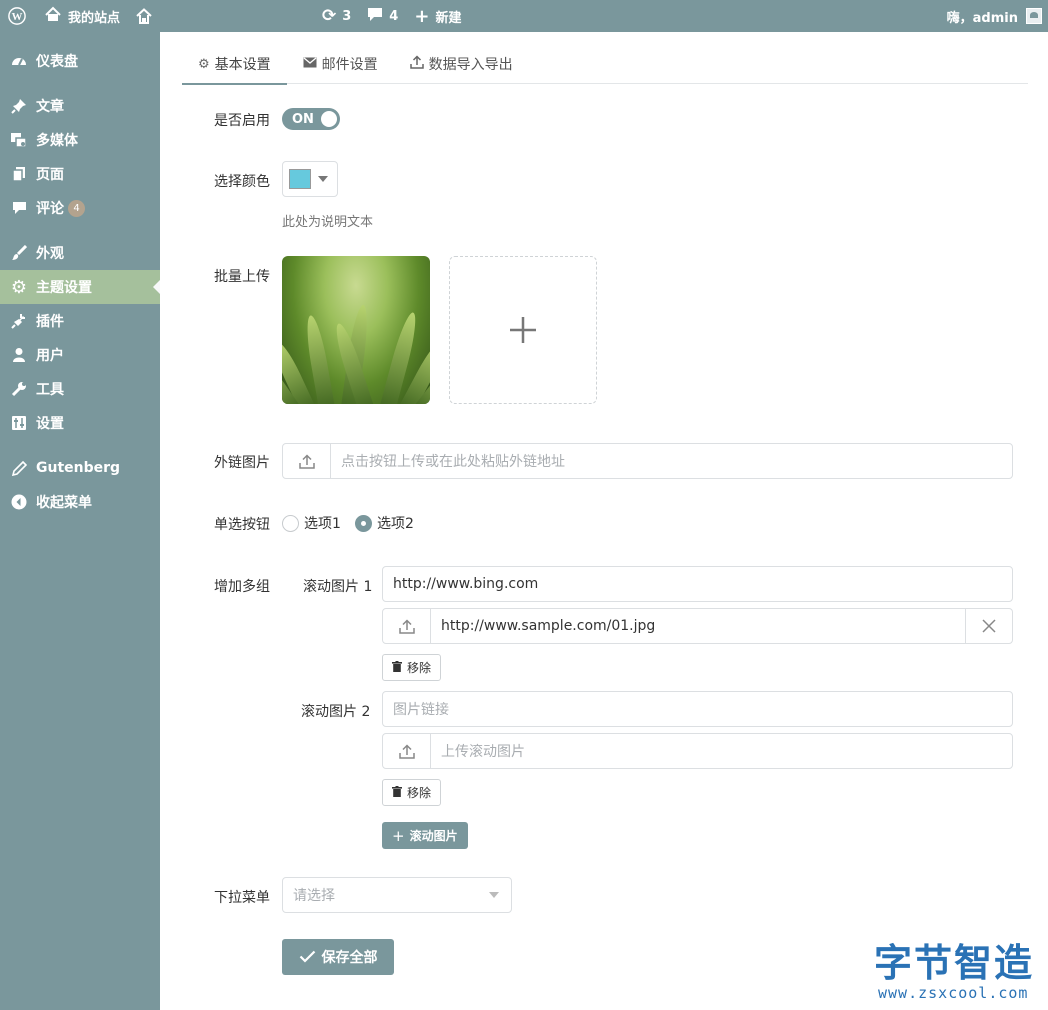 This screenshot has width=1048, height=1010. What do you see at coordinates (347, 16) in the screenshot?
I see `updates-count: 3` at bounding box center [347, 16].